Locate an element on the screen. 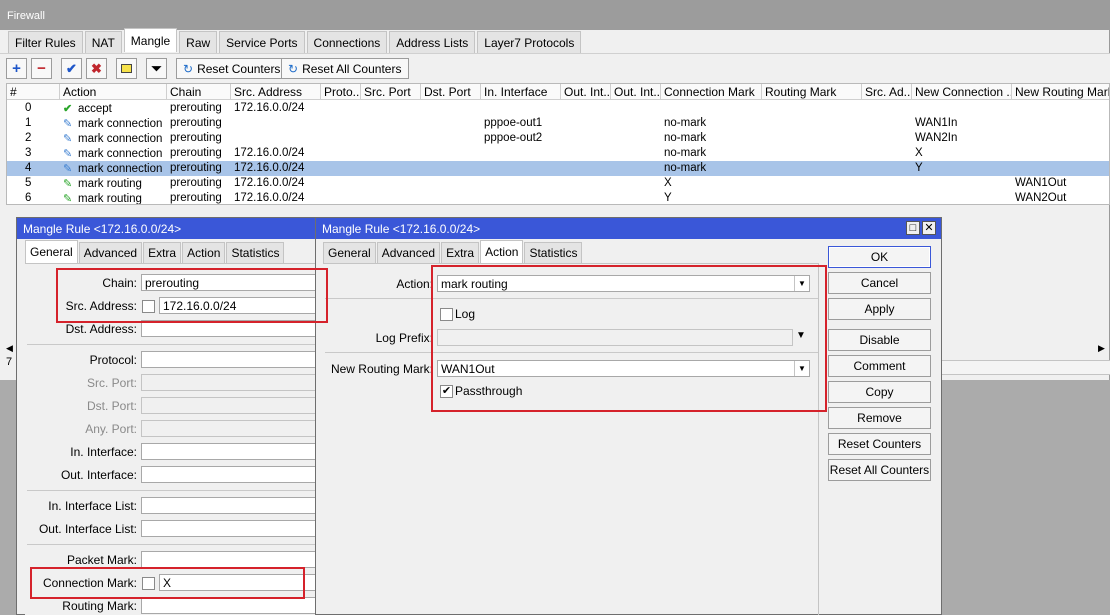 The width and height of the screenshot is (1110, 615). cell-num: 4 is located at coordinates (28, 168).